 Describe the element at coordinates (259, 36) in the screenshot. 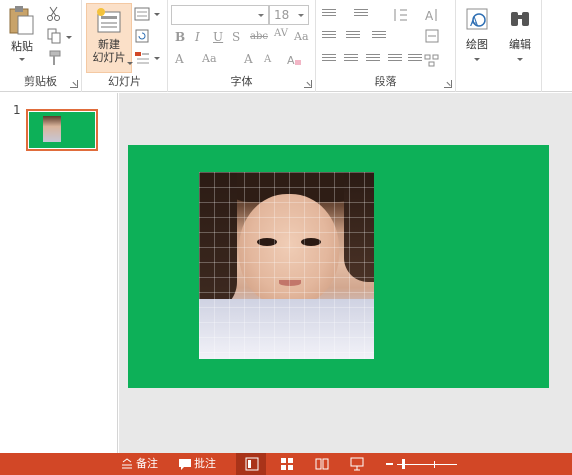

I see `strikethrough-icon: abc` at that location.